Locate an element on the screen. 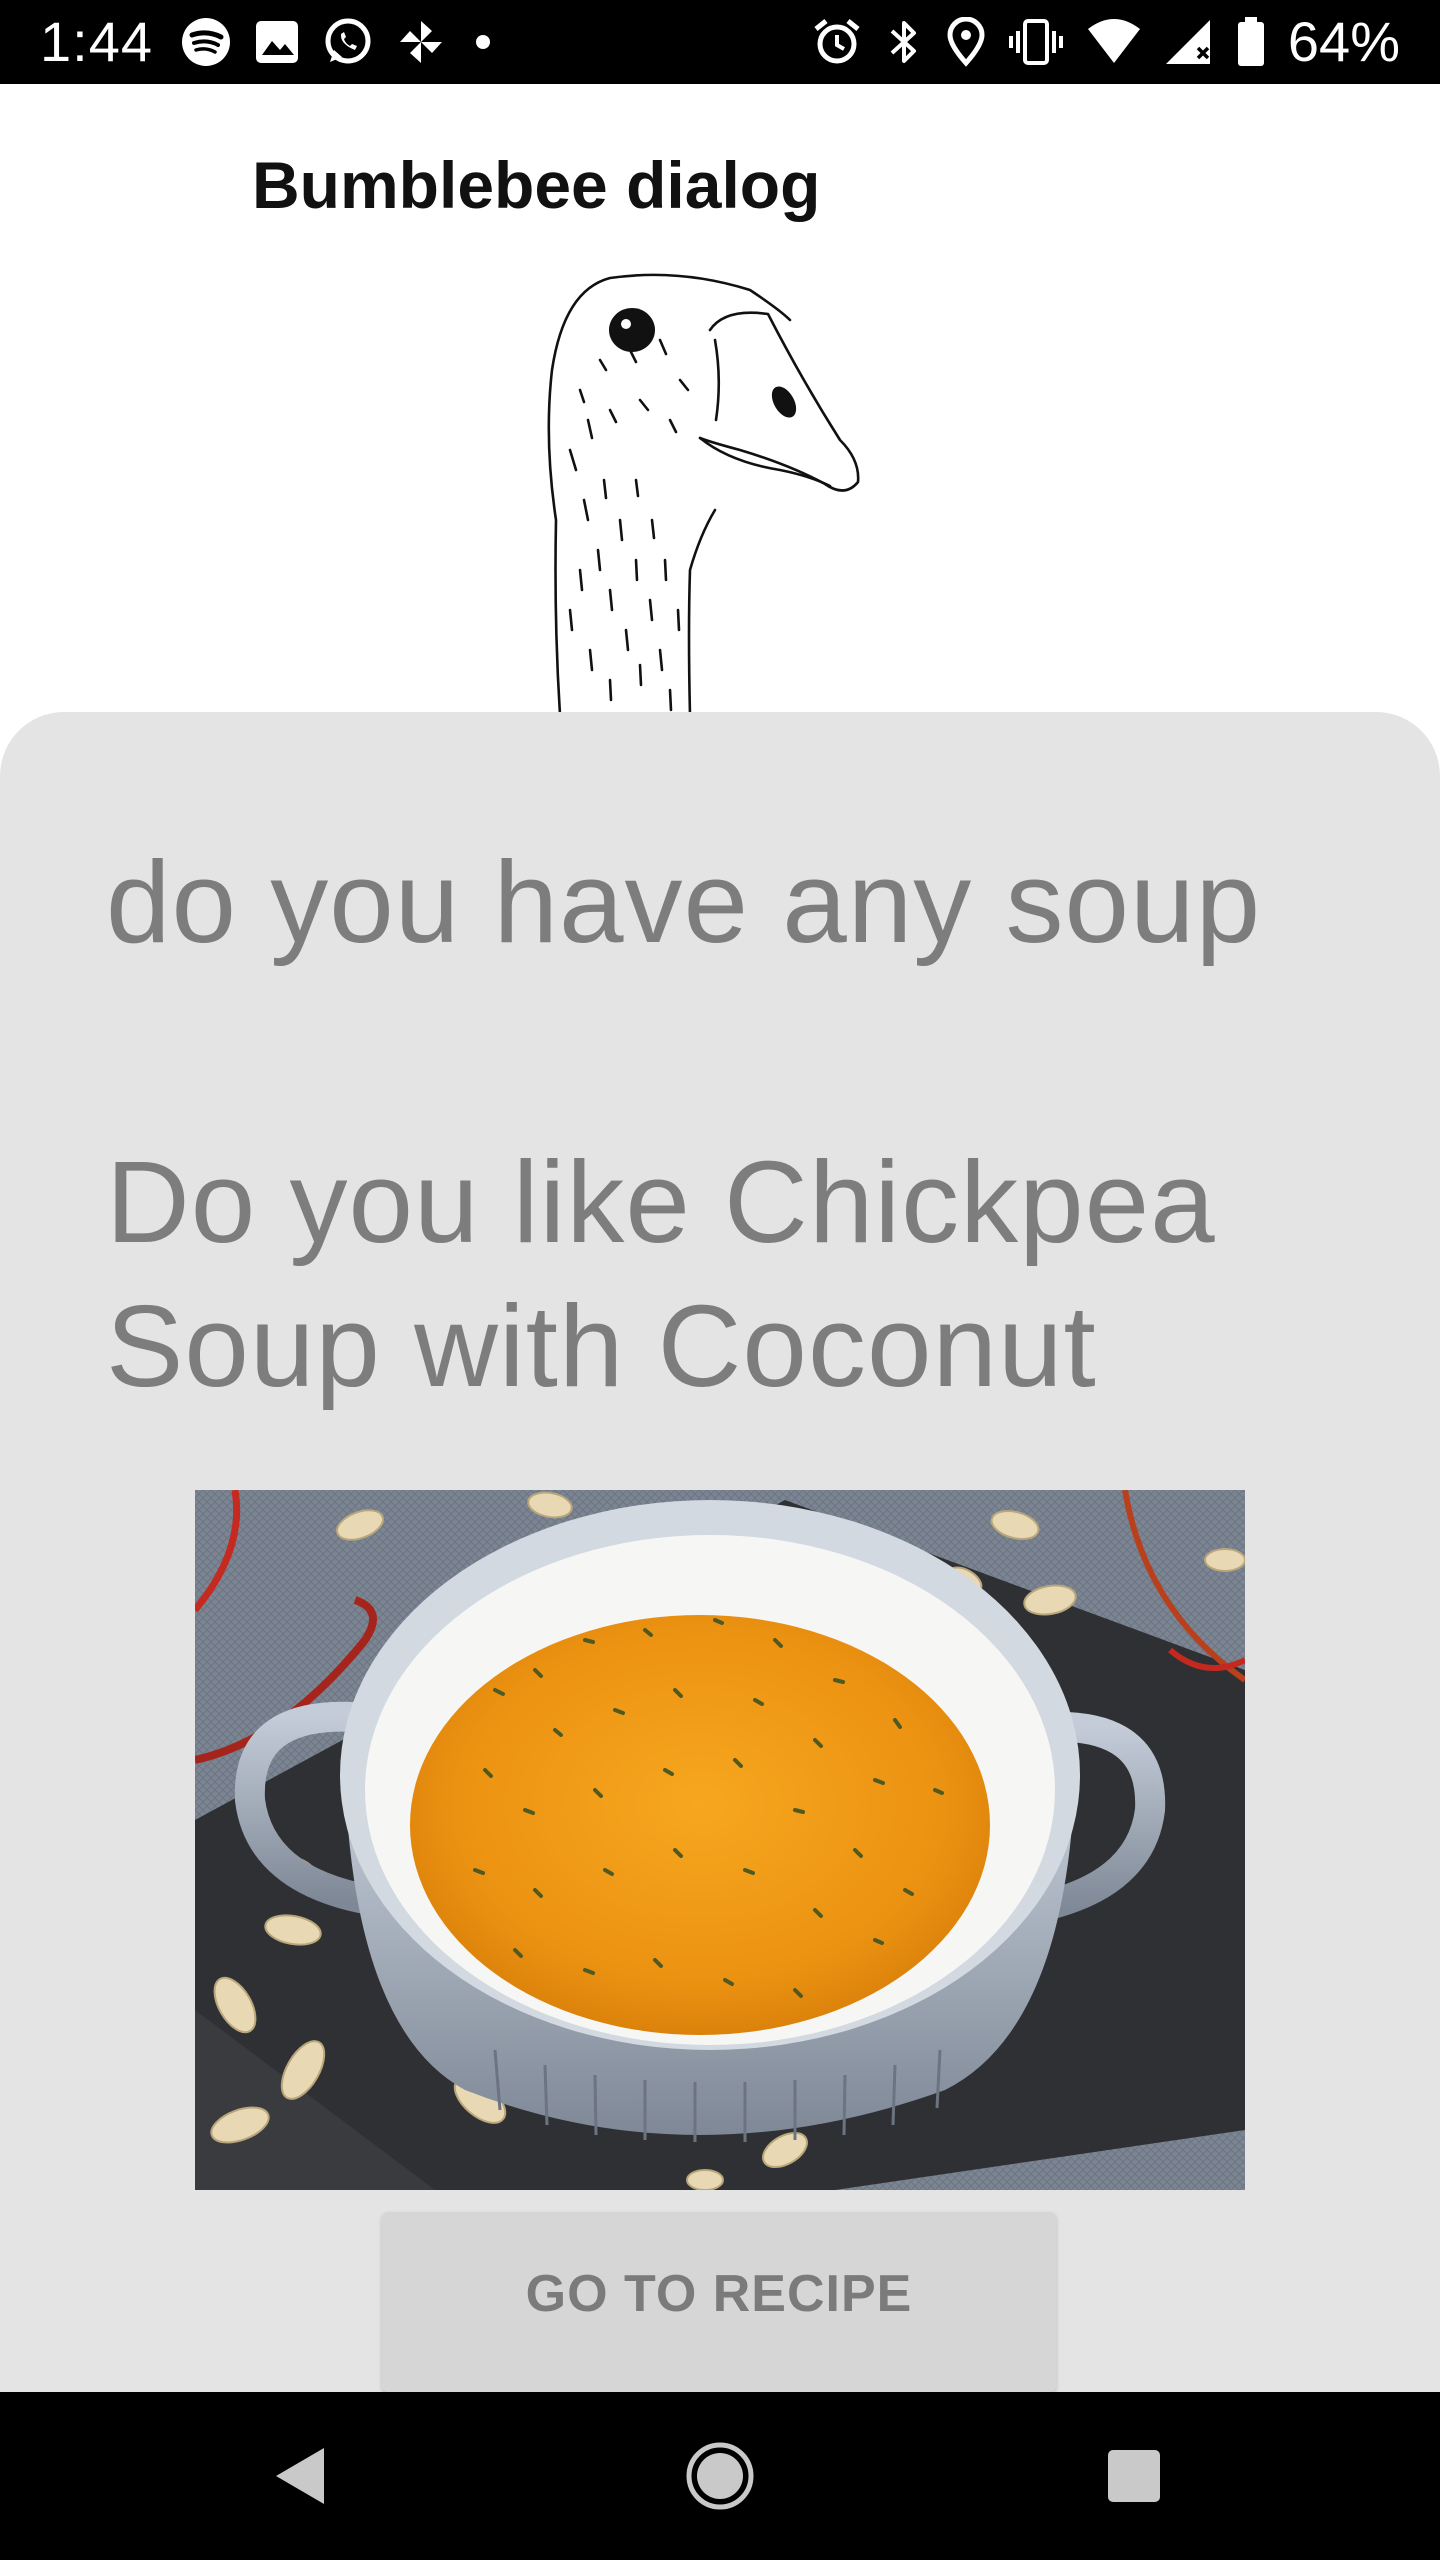  dialog-title: Bumblebee dialog is located at coordinates (536, 185).